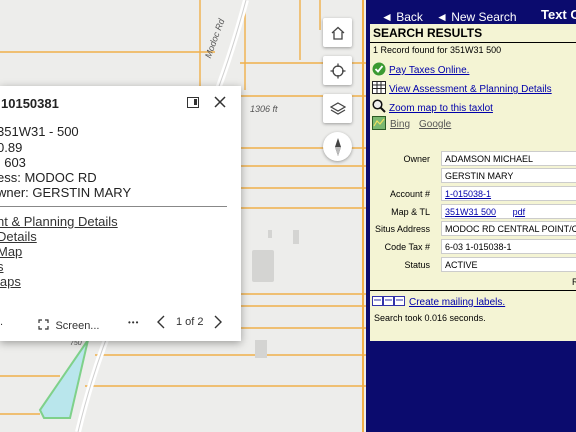  Describe the element at coordinates (468, 194) in the screenshot. I see `account-link: 1-015038-1` at that location.